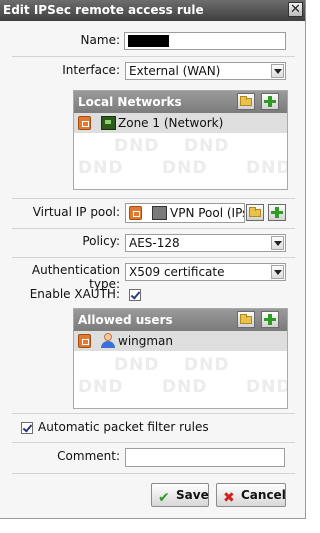 This screenshot has width=320, height=533. Describe the element at coordinates (27, 428) in the screenshot. I see `packet-filter-checkbox` at that location.